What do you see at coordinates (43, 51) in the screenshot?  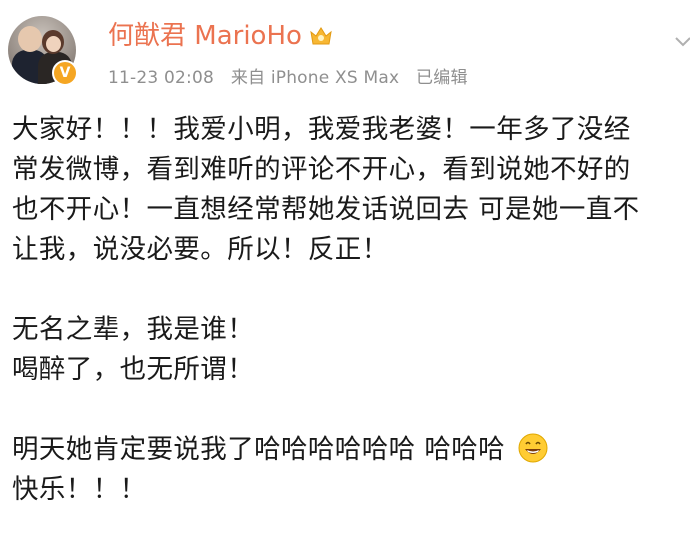 I see `avatar: V` at bounding box center [43, 51].